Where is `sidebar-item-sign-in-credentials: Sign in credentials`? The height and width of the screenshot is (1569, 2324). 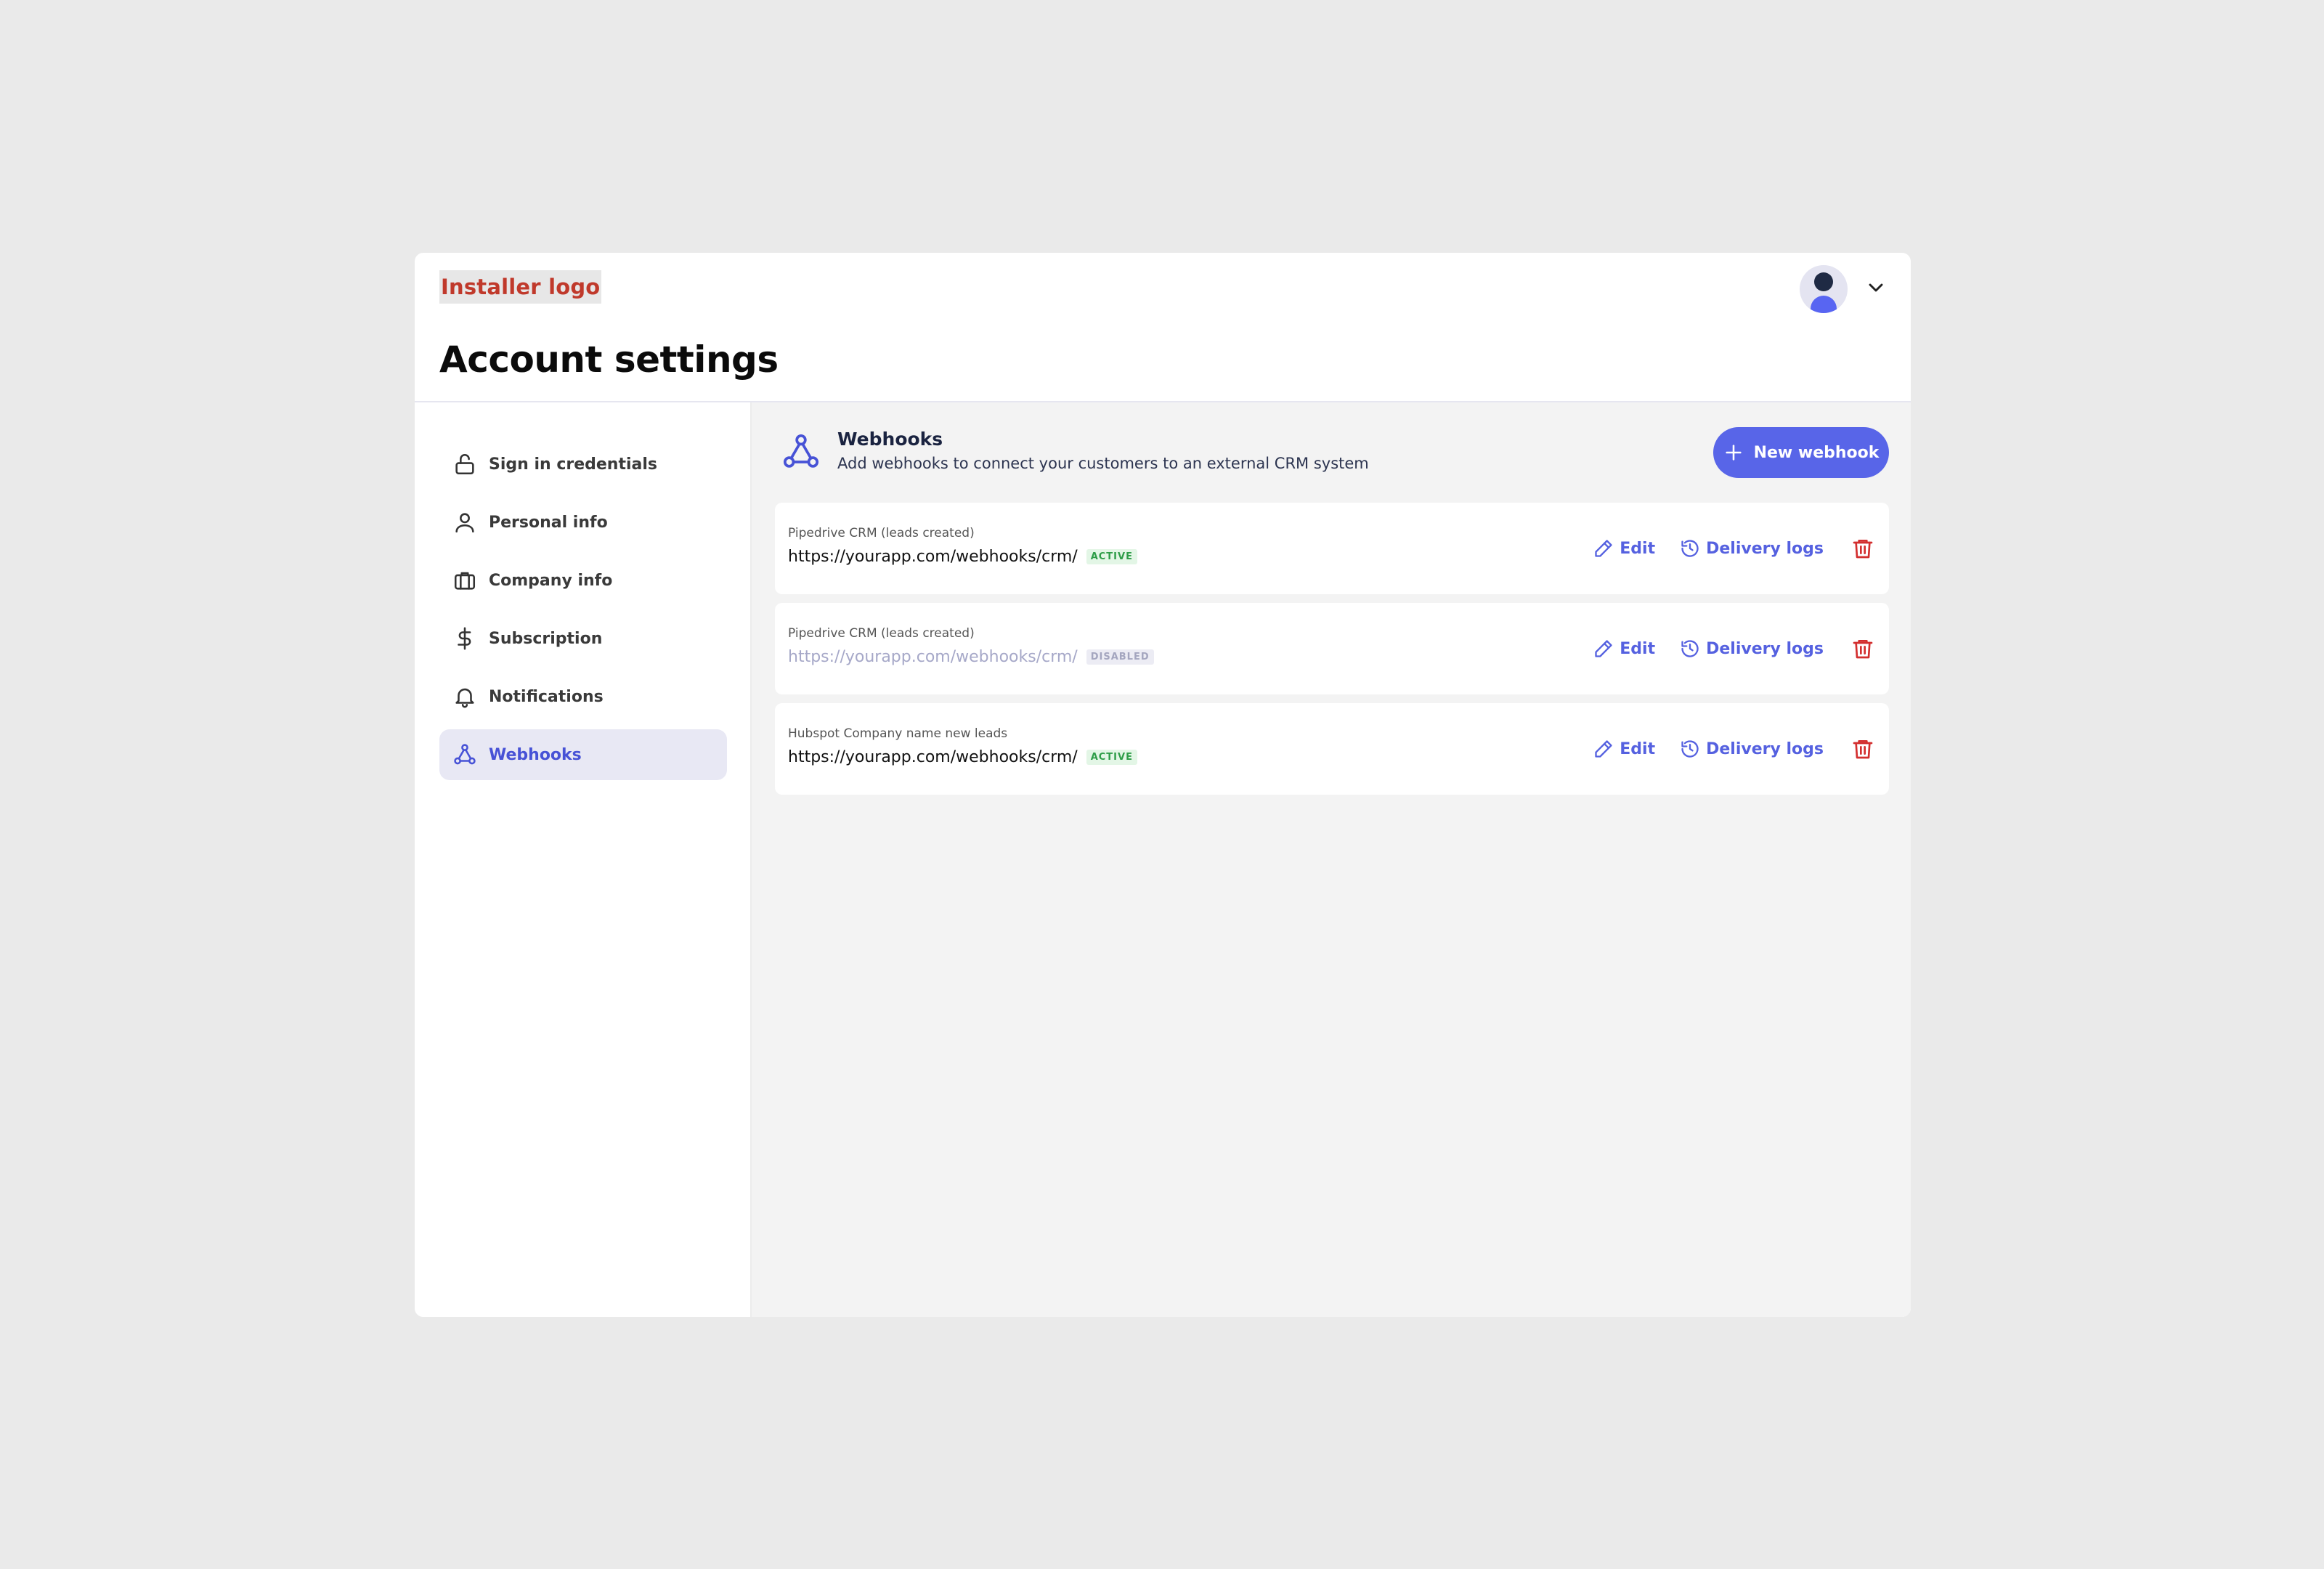
sidebar-item-sign-in-credentials: Sign in credentials is located at coordinates (583, 464).